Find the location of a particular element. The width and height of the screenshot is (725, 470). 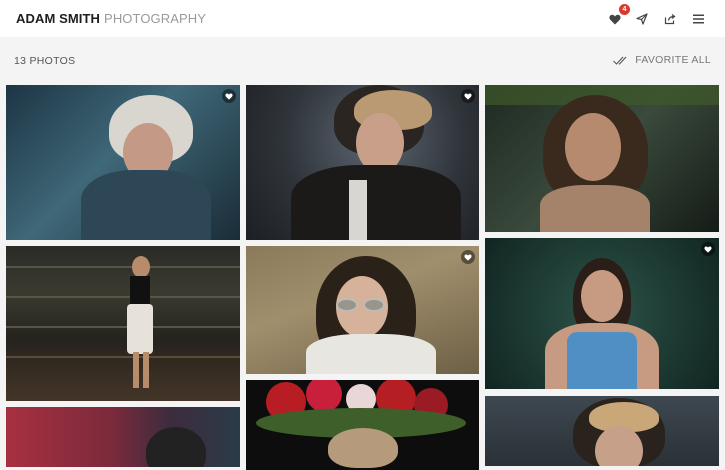

menu-button is located at coordinates (698, 19).